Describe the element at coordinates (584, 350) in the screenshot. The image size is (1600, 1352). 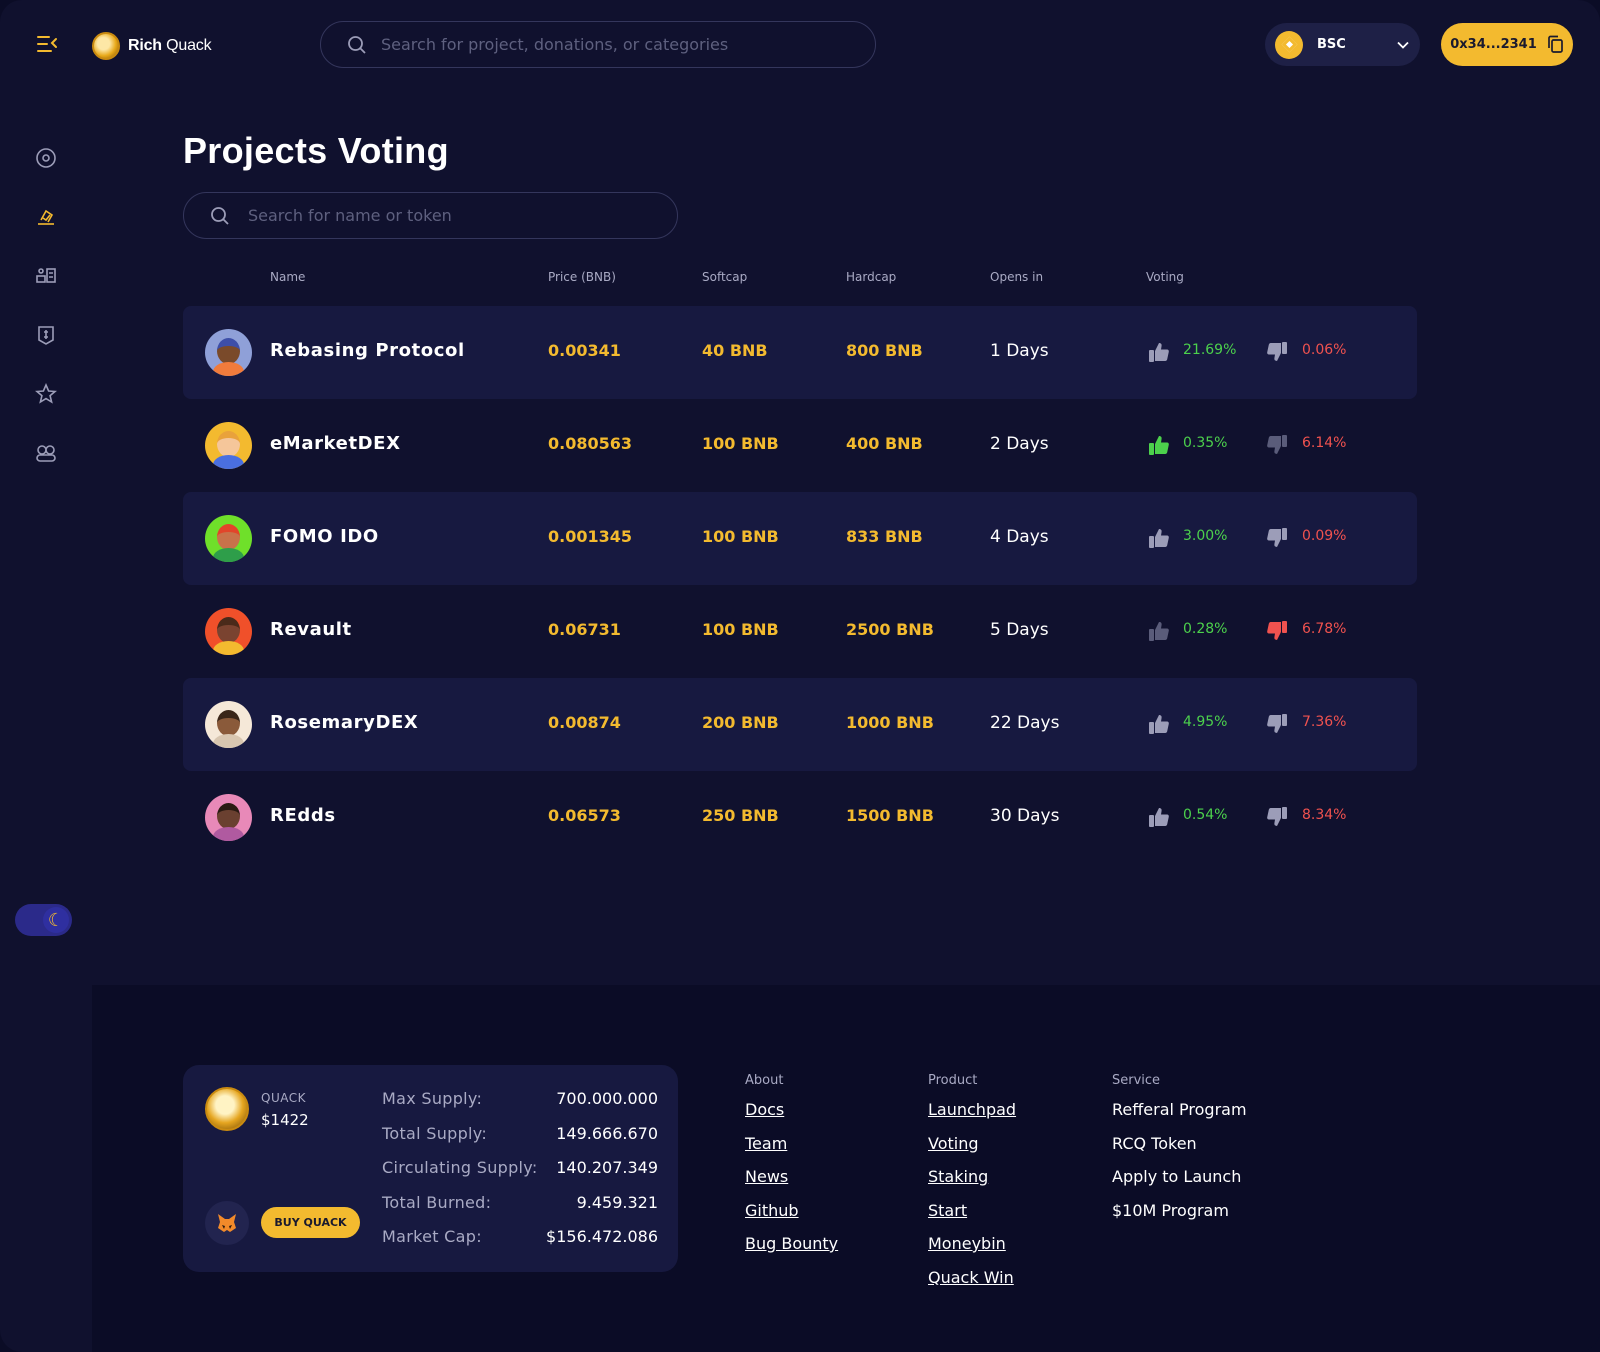
I see `project-price: 0.00341` at that location.